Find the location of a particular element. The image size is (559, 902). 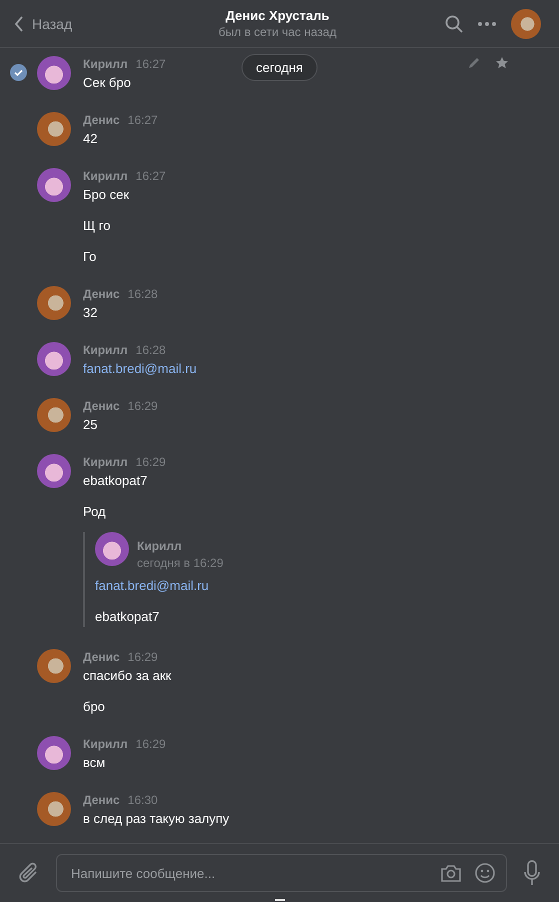

message-text: всм is located at coordinates (94, 762).